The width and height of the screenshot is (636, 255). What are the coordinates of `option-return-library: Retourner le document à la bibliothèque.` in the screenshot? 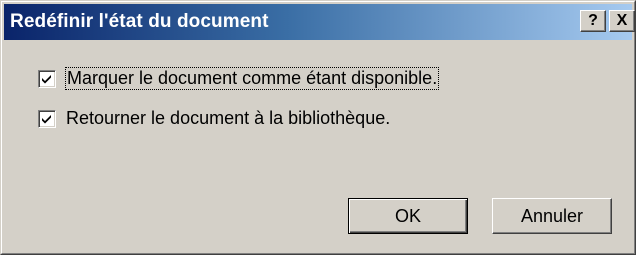 It's located at (214, 118).